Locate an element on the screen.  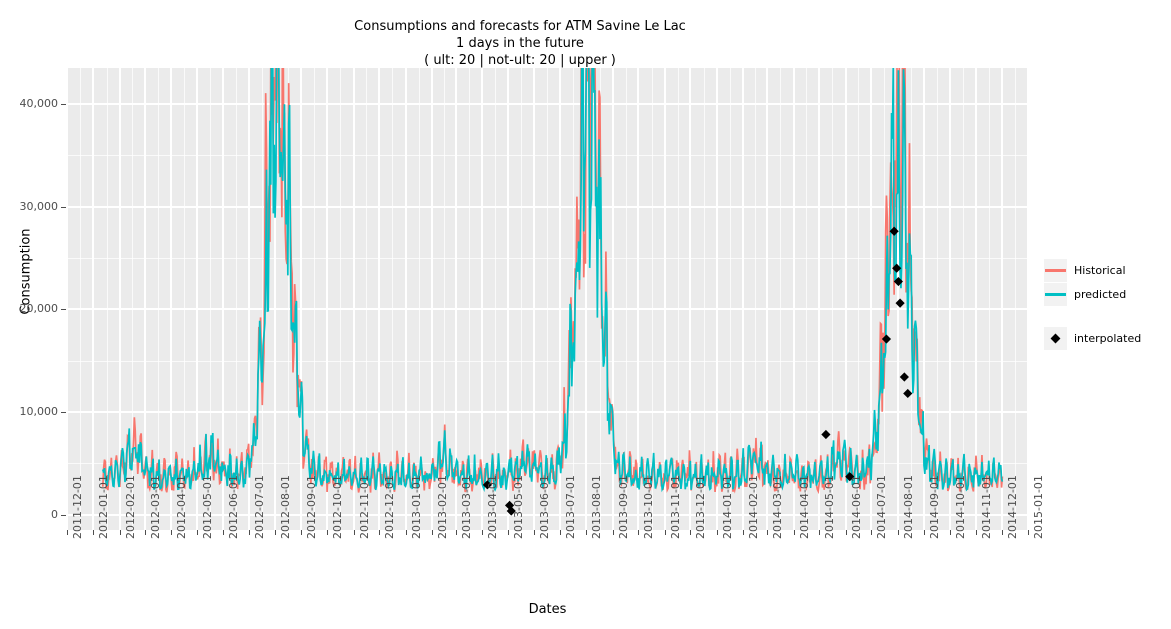
x-tick-label: 2015-01-01 is located at coordinates (1038, 507).